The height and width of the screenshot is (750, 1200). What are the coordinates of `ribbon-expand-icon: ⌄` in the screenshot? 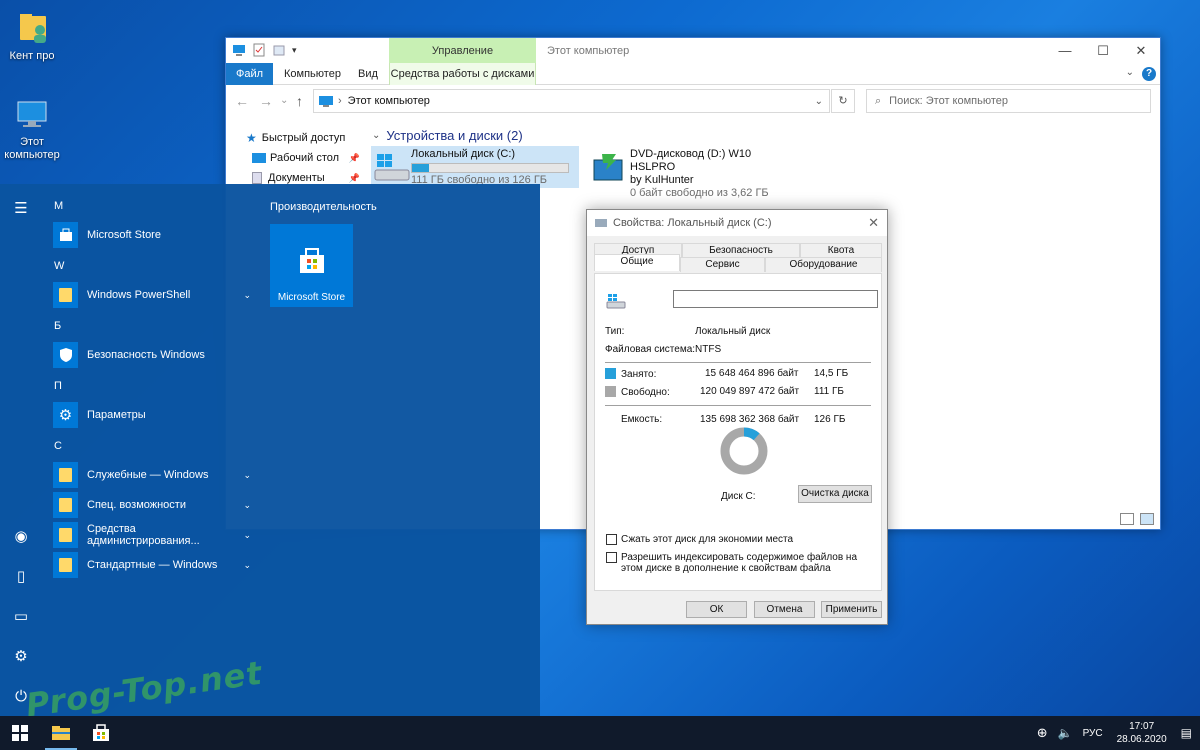 It's located at (1130, 72).